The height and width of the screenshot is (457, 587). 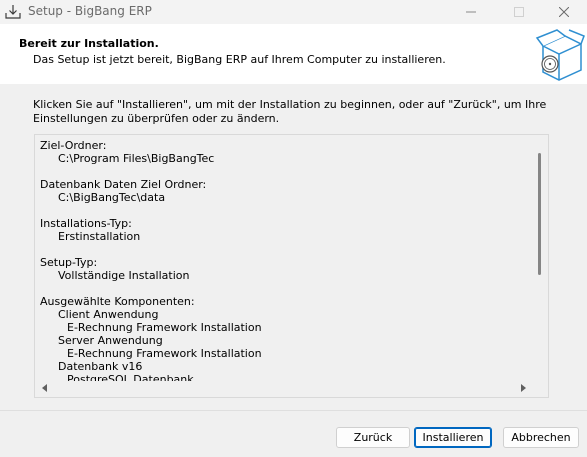 What do you see at coordinates (560, 55) in the screenshot?
I see `software-box-icon` at bounding box center [560, 55].